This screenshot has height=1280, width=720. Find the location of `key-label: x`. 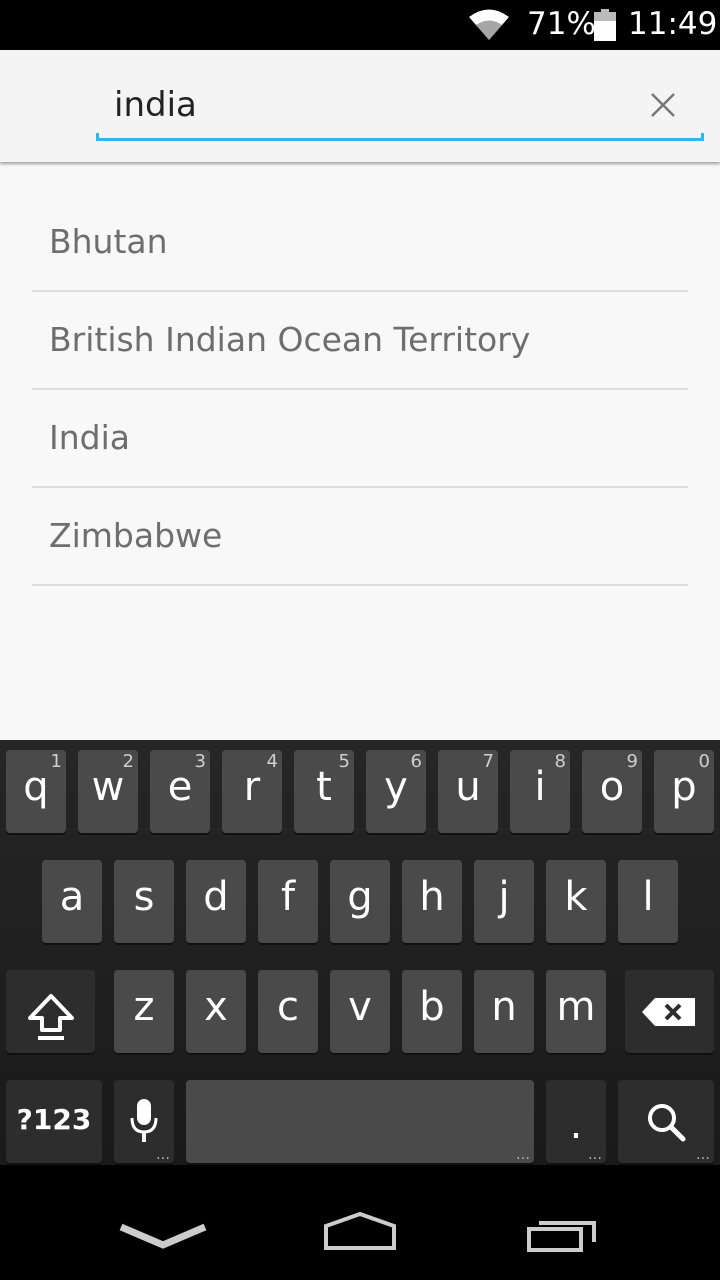

key-label: x is located at coordinates (216, 1007).